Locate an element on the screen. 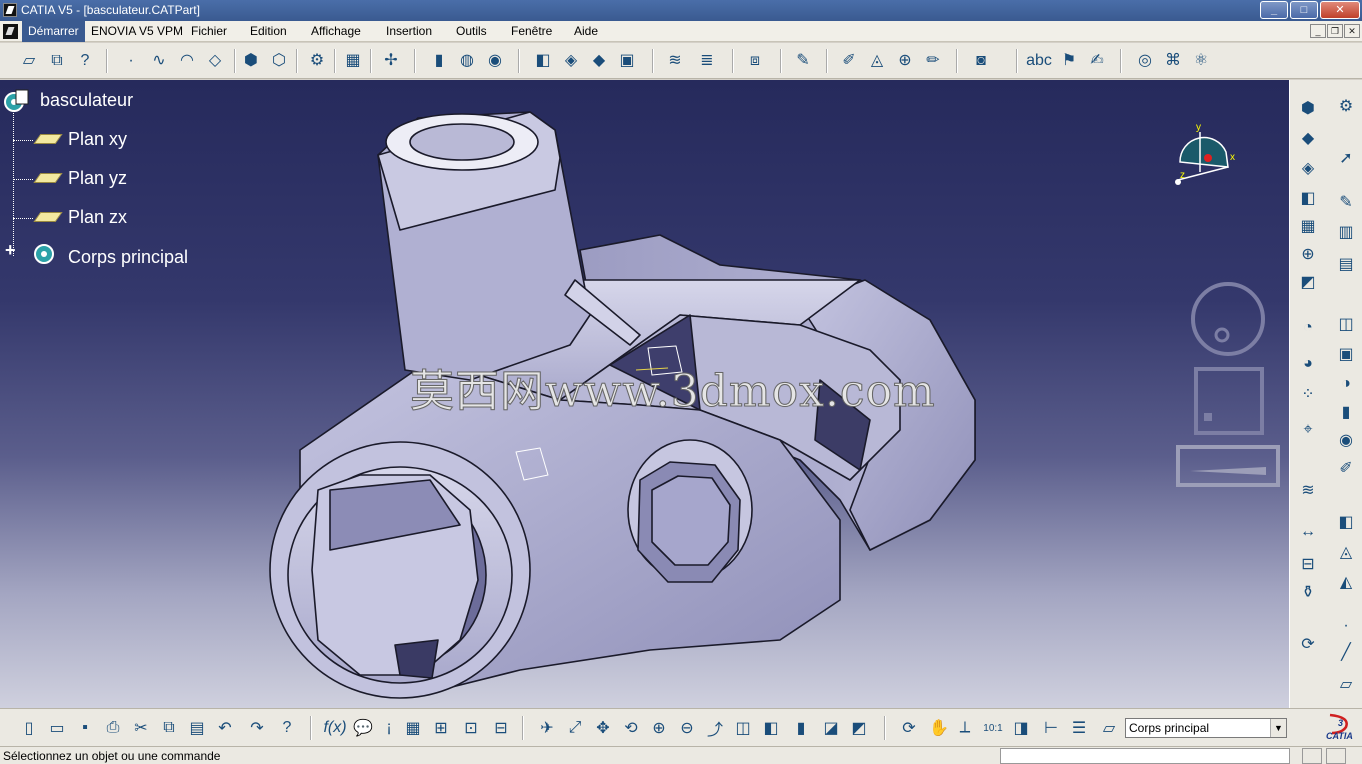 Image resolution: width=1362 pixels, height=764 pixels. draft-angle-icon: ◑ is located at coordinates (1346, 384).